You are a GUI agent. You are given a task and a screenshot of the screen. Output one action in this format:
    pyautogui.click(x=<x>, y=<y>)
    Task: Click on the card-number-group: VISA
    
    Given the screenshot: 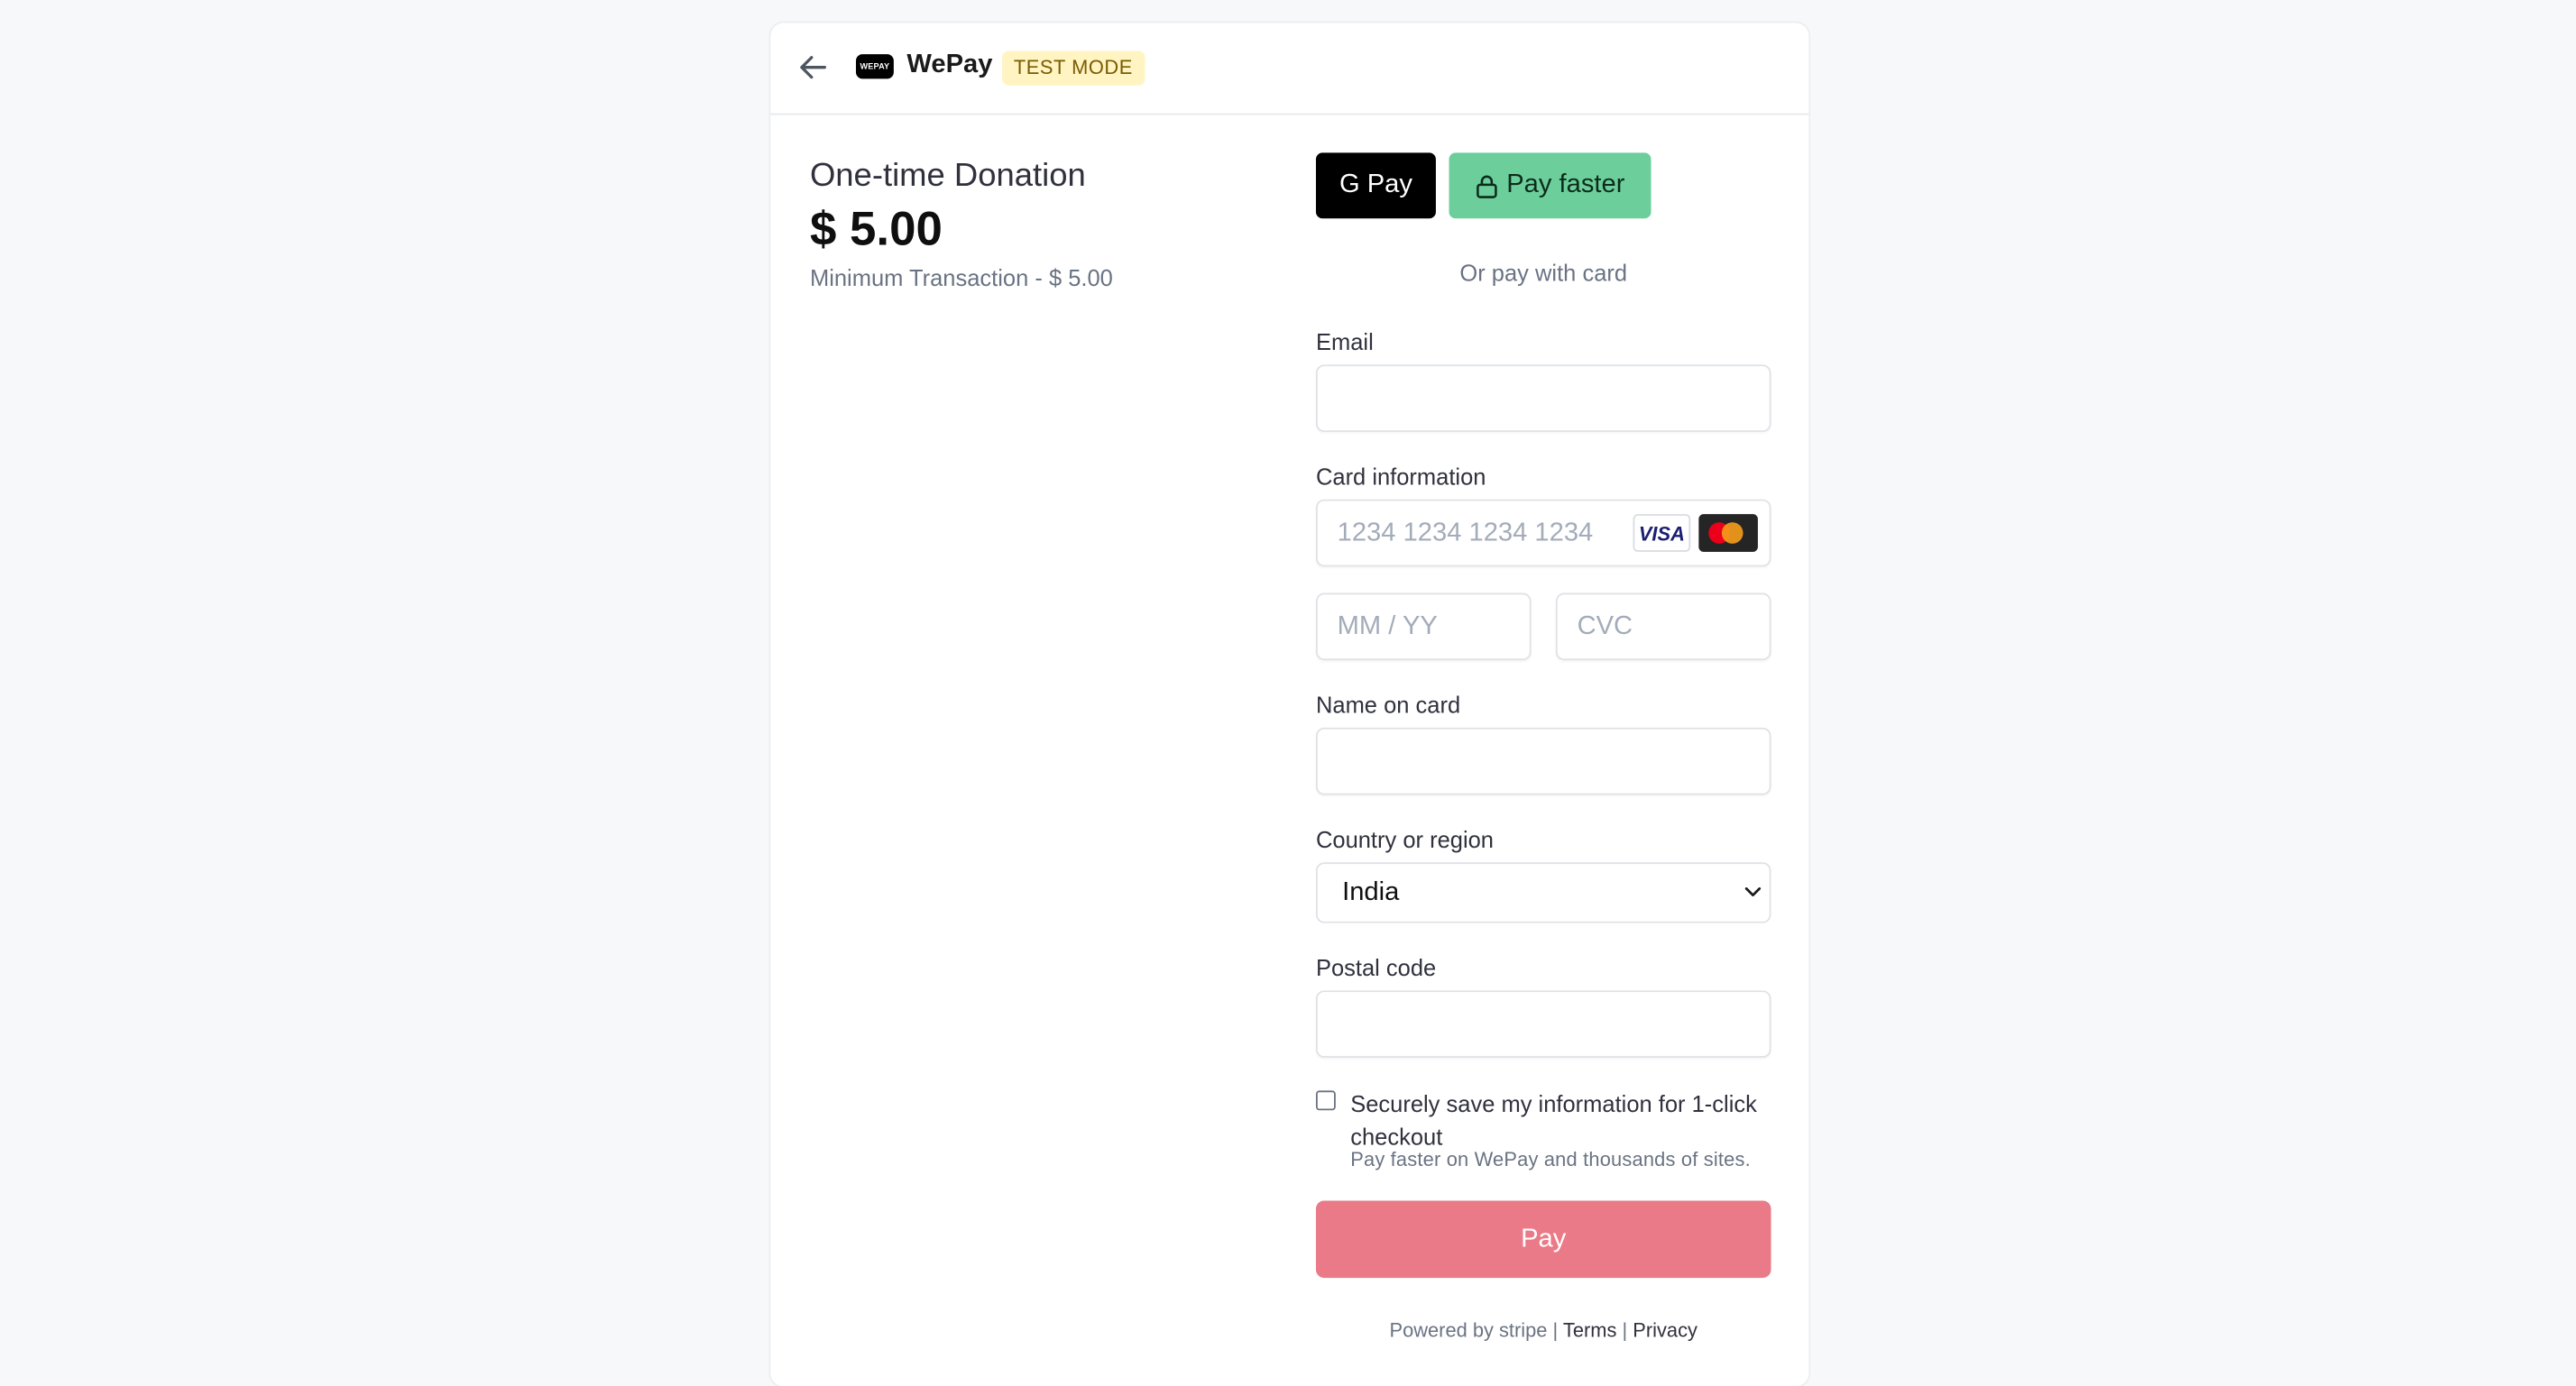 What is the action you would take?
    pyautogui.click(x=1543, y=533)
    